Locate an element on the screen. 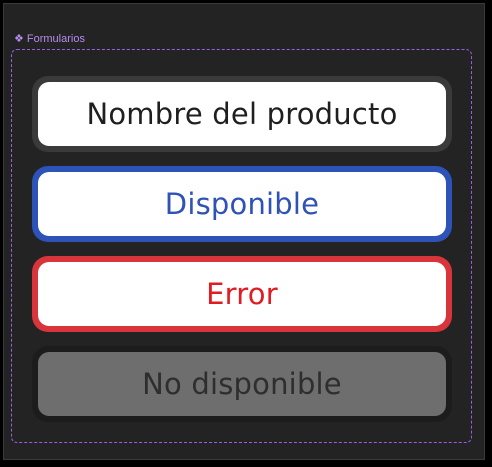 This screenshot has width=492, height=467. field-default-wrapper: Nombre del producto is located at coordinates (242, 114).